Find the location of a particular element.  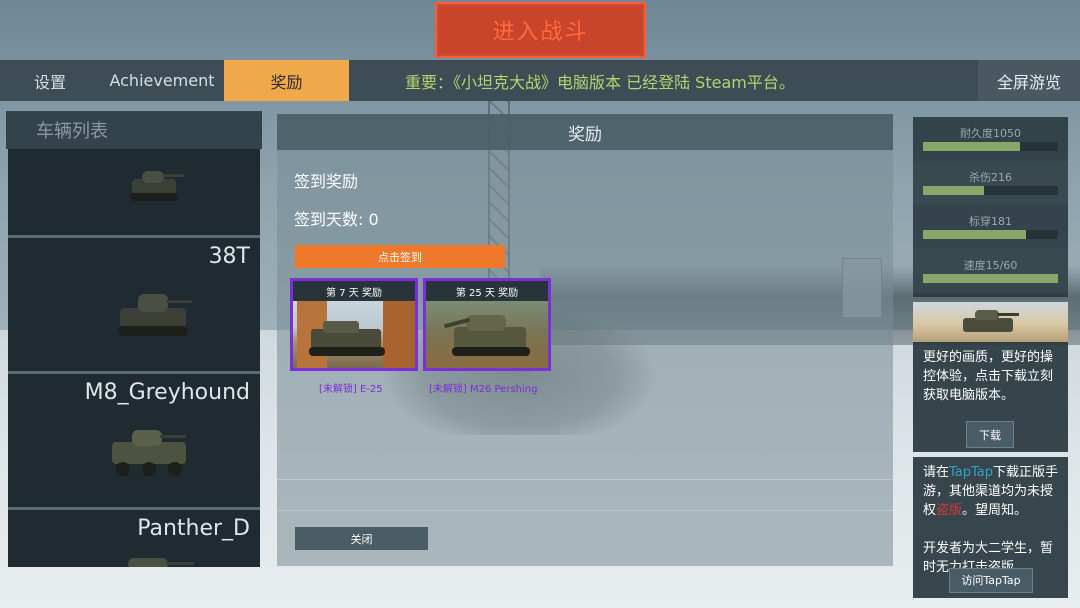

vehicle-card is located at coordinates (134, 193).